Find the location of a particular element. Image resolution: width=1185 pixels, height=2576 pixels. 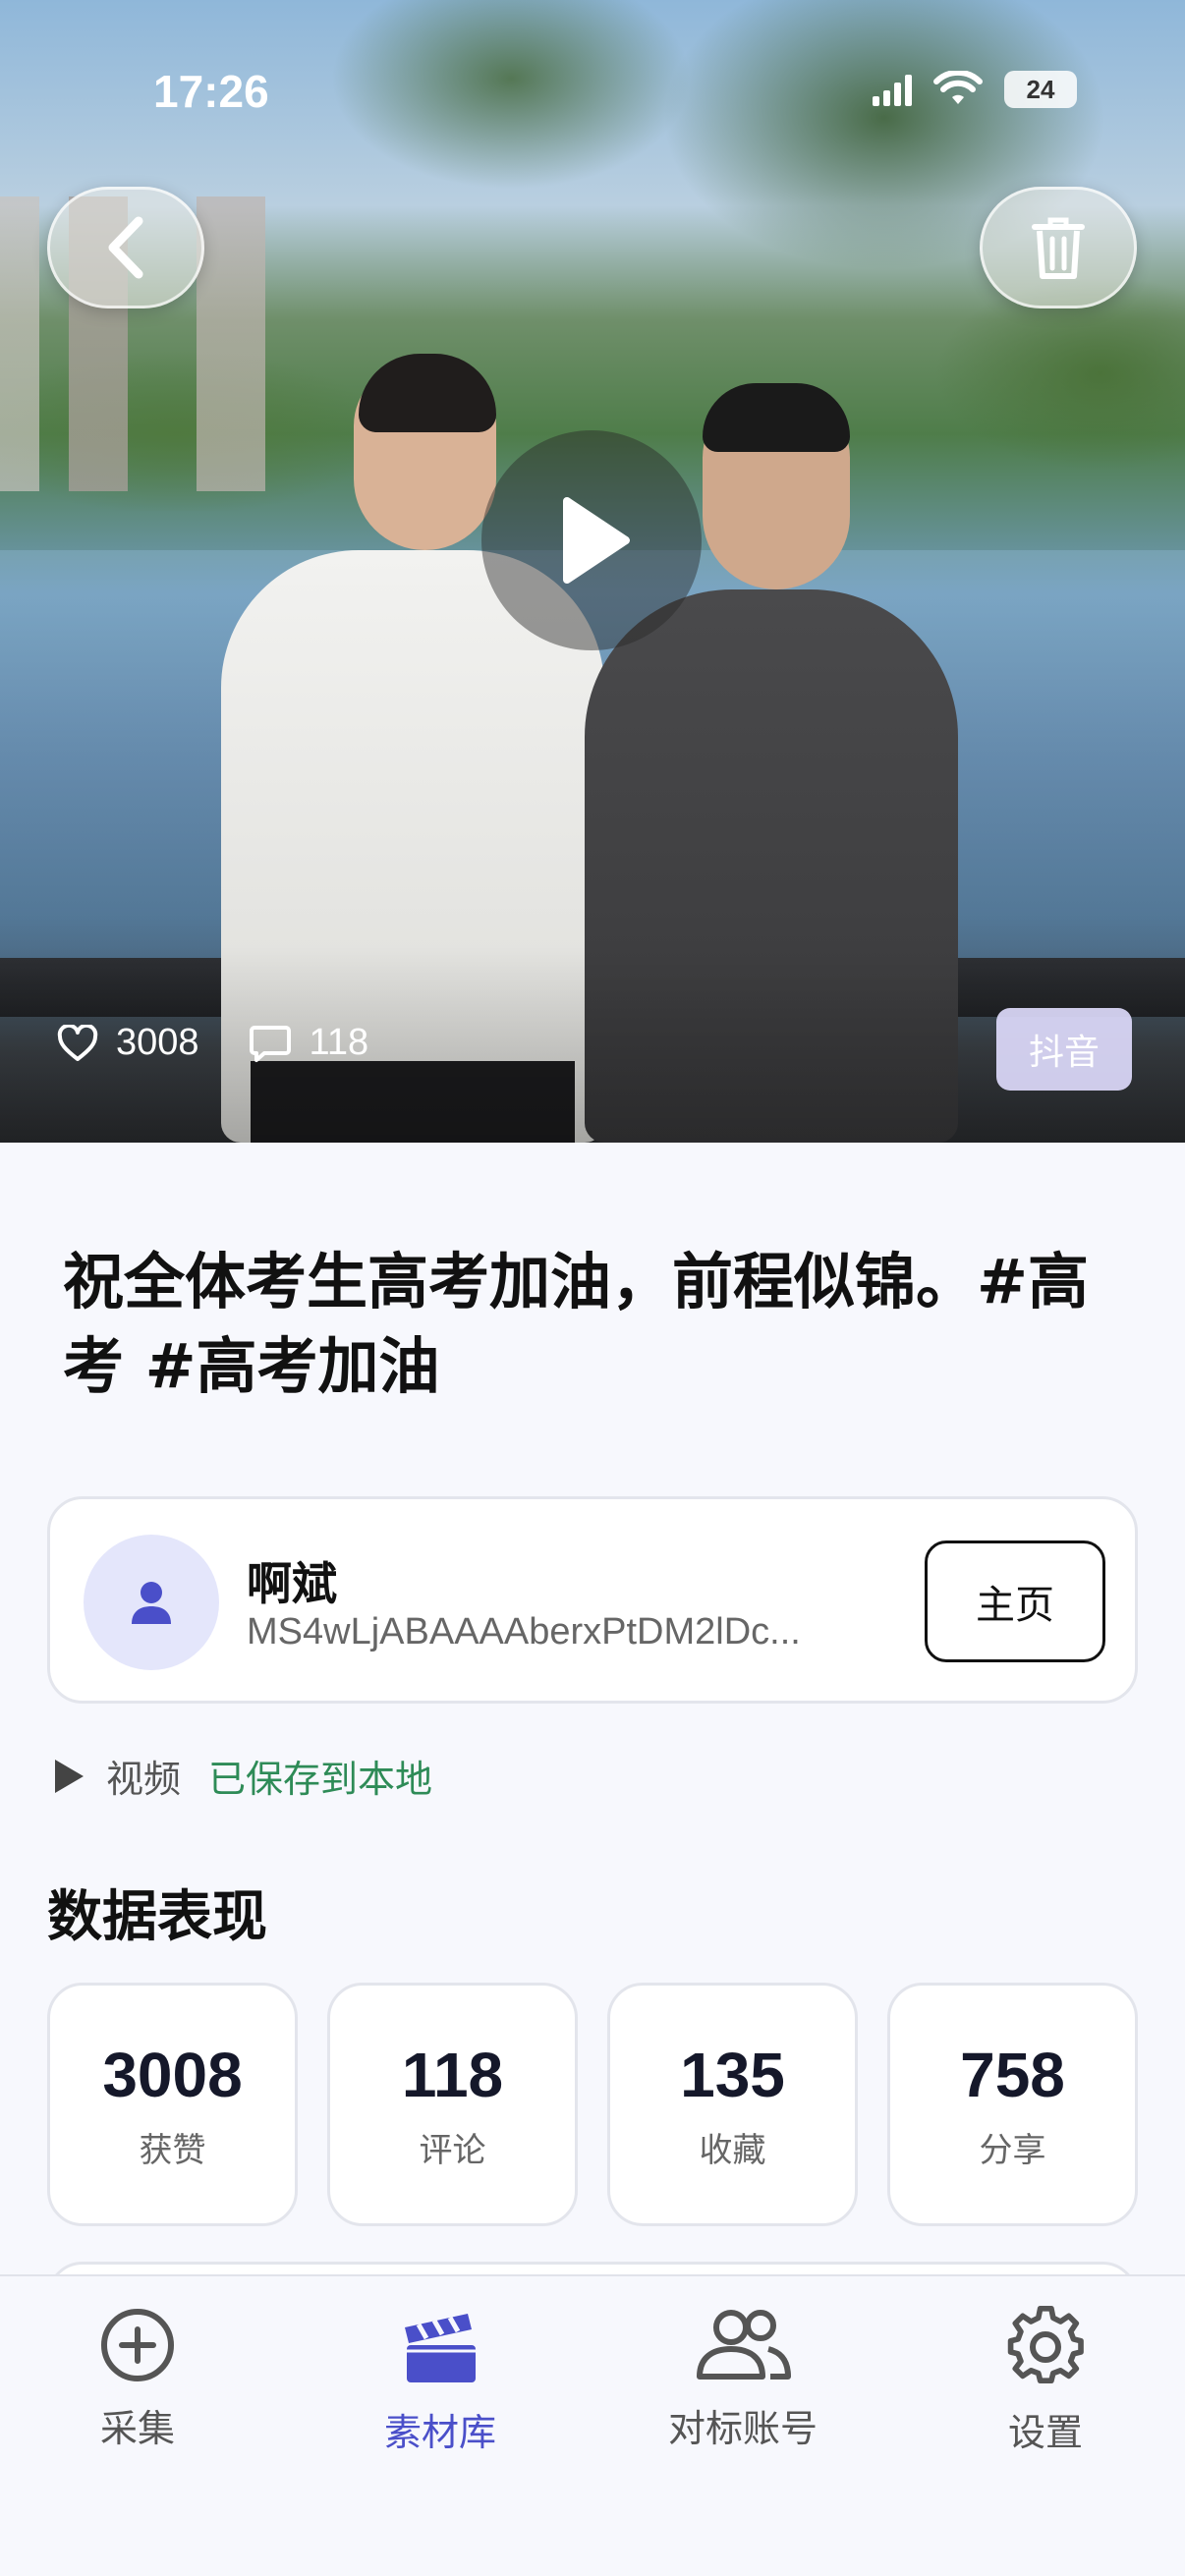

save-status: 已保存到本地 is located at coordinates (320, 1779).